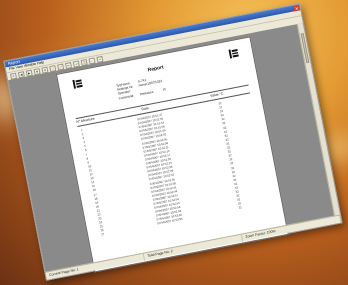 This screenshot has height=285, width=348. I want to click on meta-extra: Pr, so click(164, 89).